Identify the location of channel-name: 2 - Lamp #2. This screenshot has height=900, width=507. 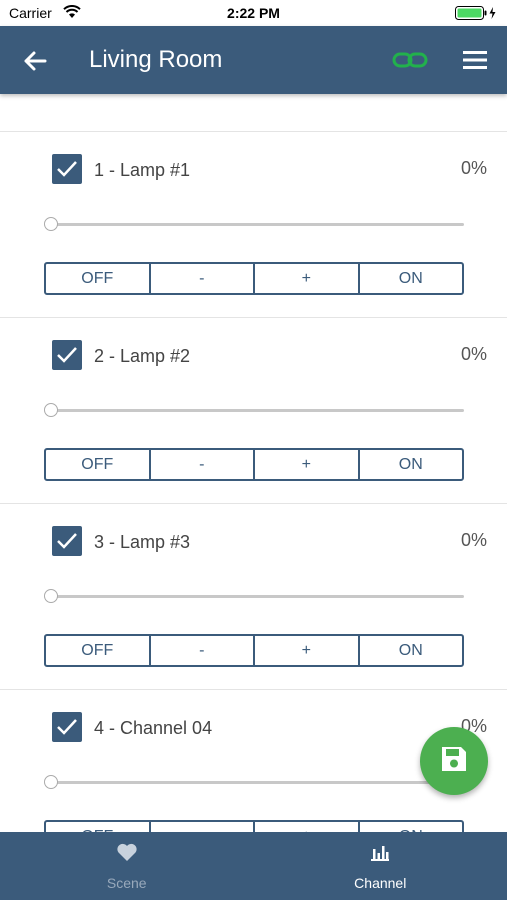
(142, 356).